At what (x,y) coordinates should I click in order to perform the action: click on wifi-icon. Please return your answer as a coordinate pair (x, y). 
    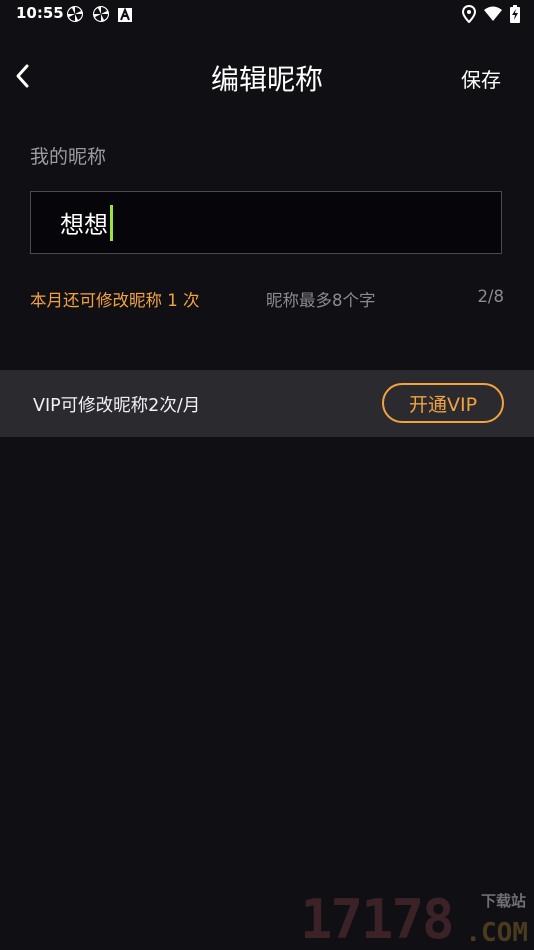
    Looking at the image, I should click on (493, 16).